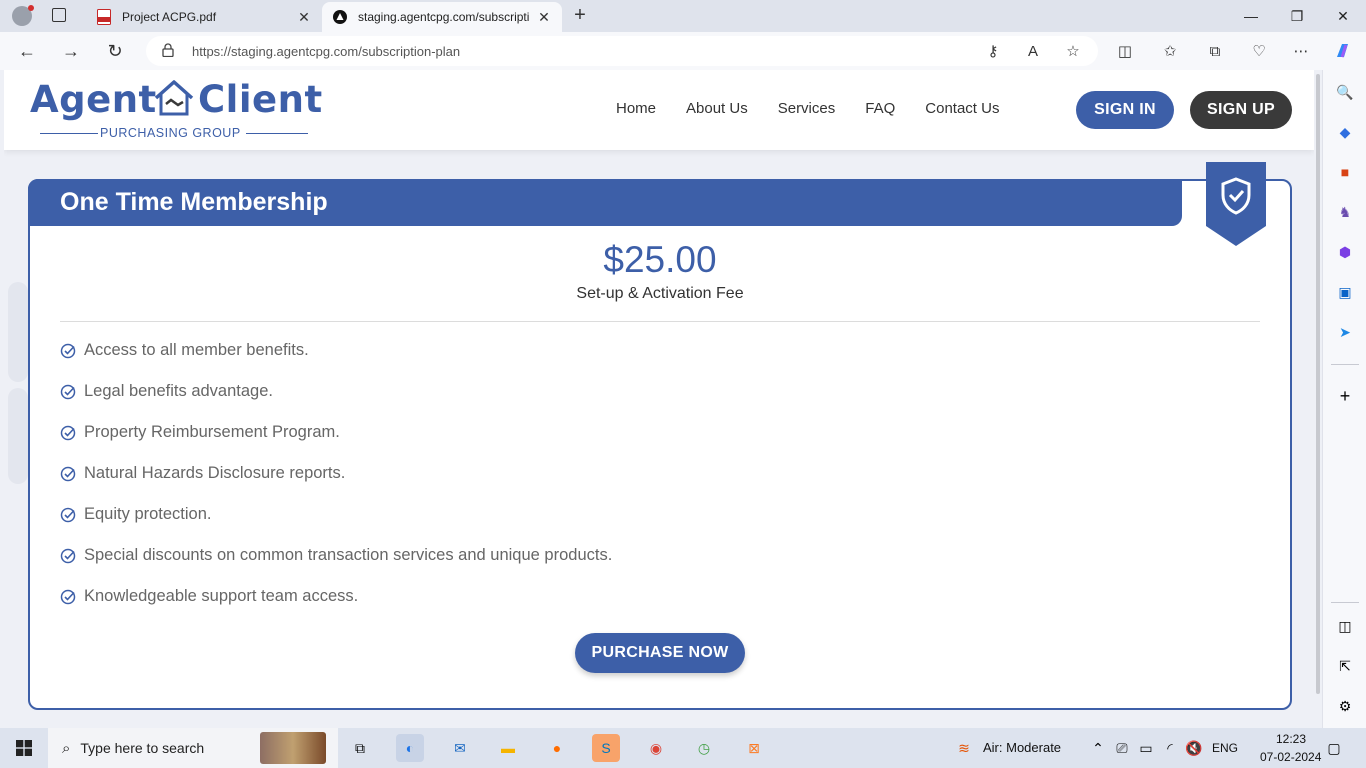  I want to click on pdf-icon, so click(104, 17).